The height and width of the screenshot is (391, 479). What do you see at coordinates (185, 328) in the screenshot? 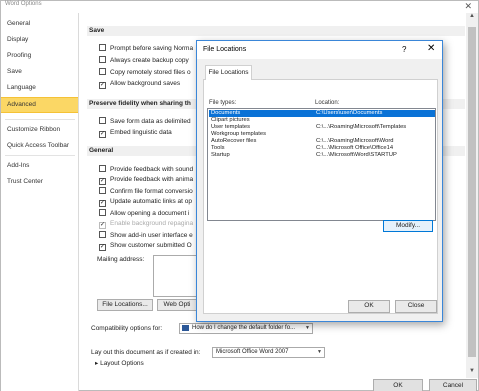
I see `document-icon` at bounding box center [185, 328].